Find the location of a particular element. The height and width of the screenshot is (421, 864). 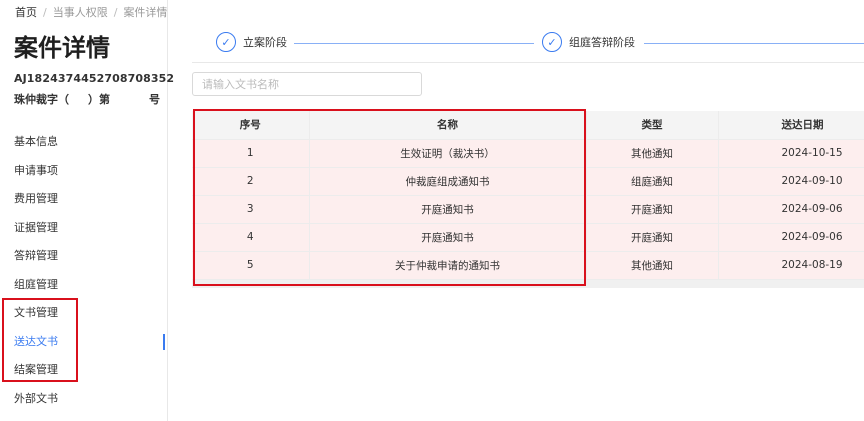

column-header-type: 类型 is located at coordinates (652, 125).